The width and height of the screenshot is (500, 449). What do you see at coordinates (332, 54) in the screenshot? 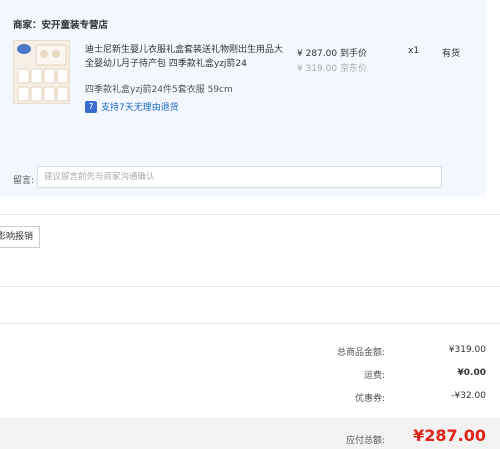
I see `price-final: ¥ 287.00 到手价` at bounding box center [332, 54].